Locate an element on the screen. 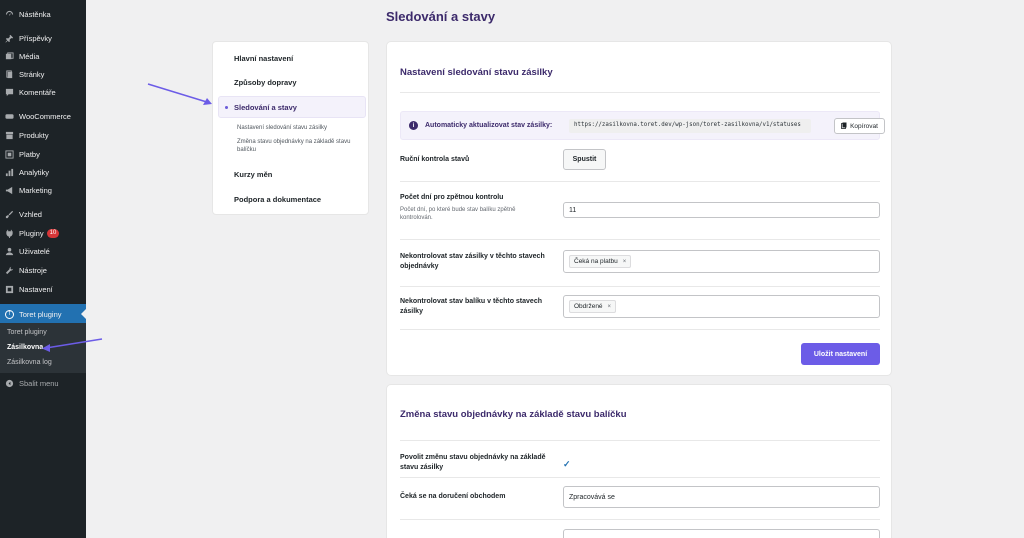 The image size is (1024, 538). sidebar-item-settings: Nastavení is located at coordinates (43, 289).